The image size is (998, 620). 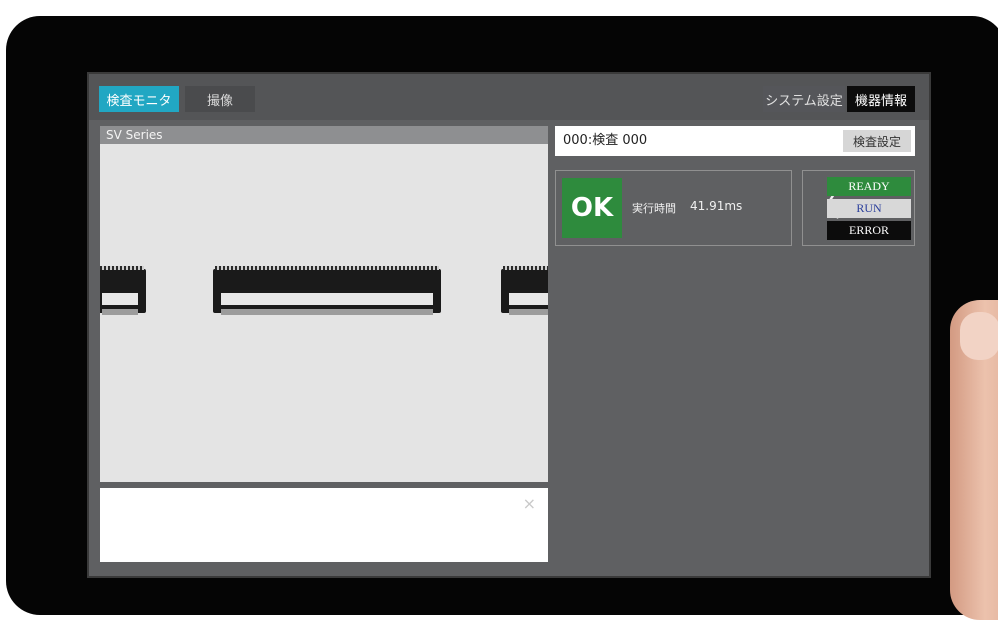 What do you see at coordinates (324, 525) in the screenshot?
I see `message-panel: ×` at bounding box center [324, 525].